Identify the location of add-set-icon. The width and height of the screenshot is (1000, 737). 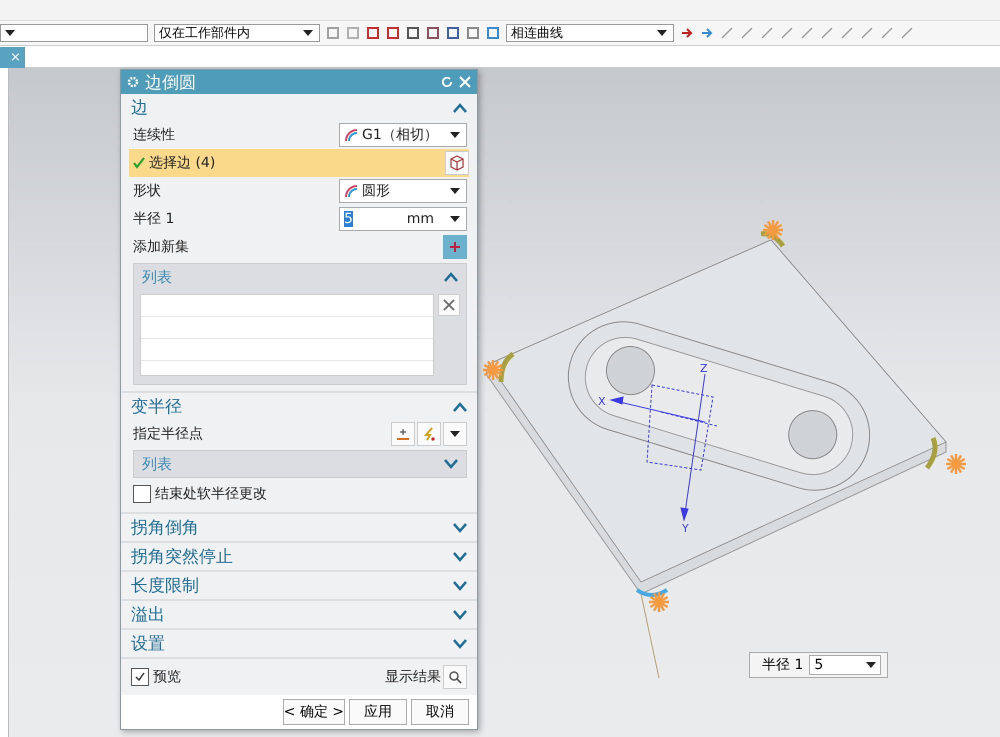
(455, 247).